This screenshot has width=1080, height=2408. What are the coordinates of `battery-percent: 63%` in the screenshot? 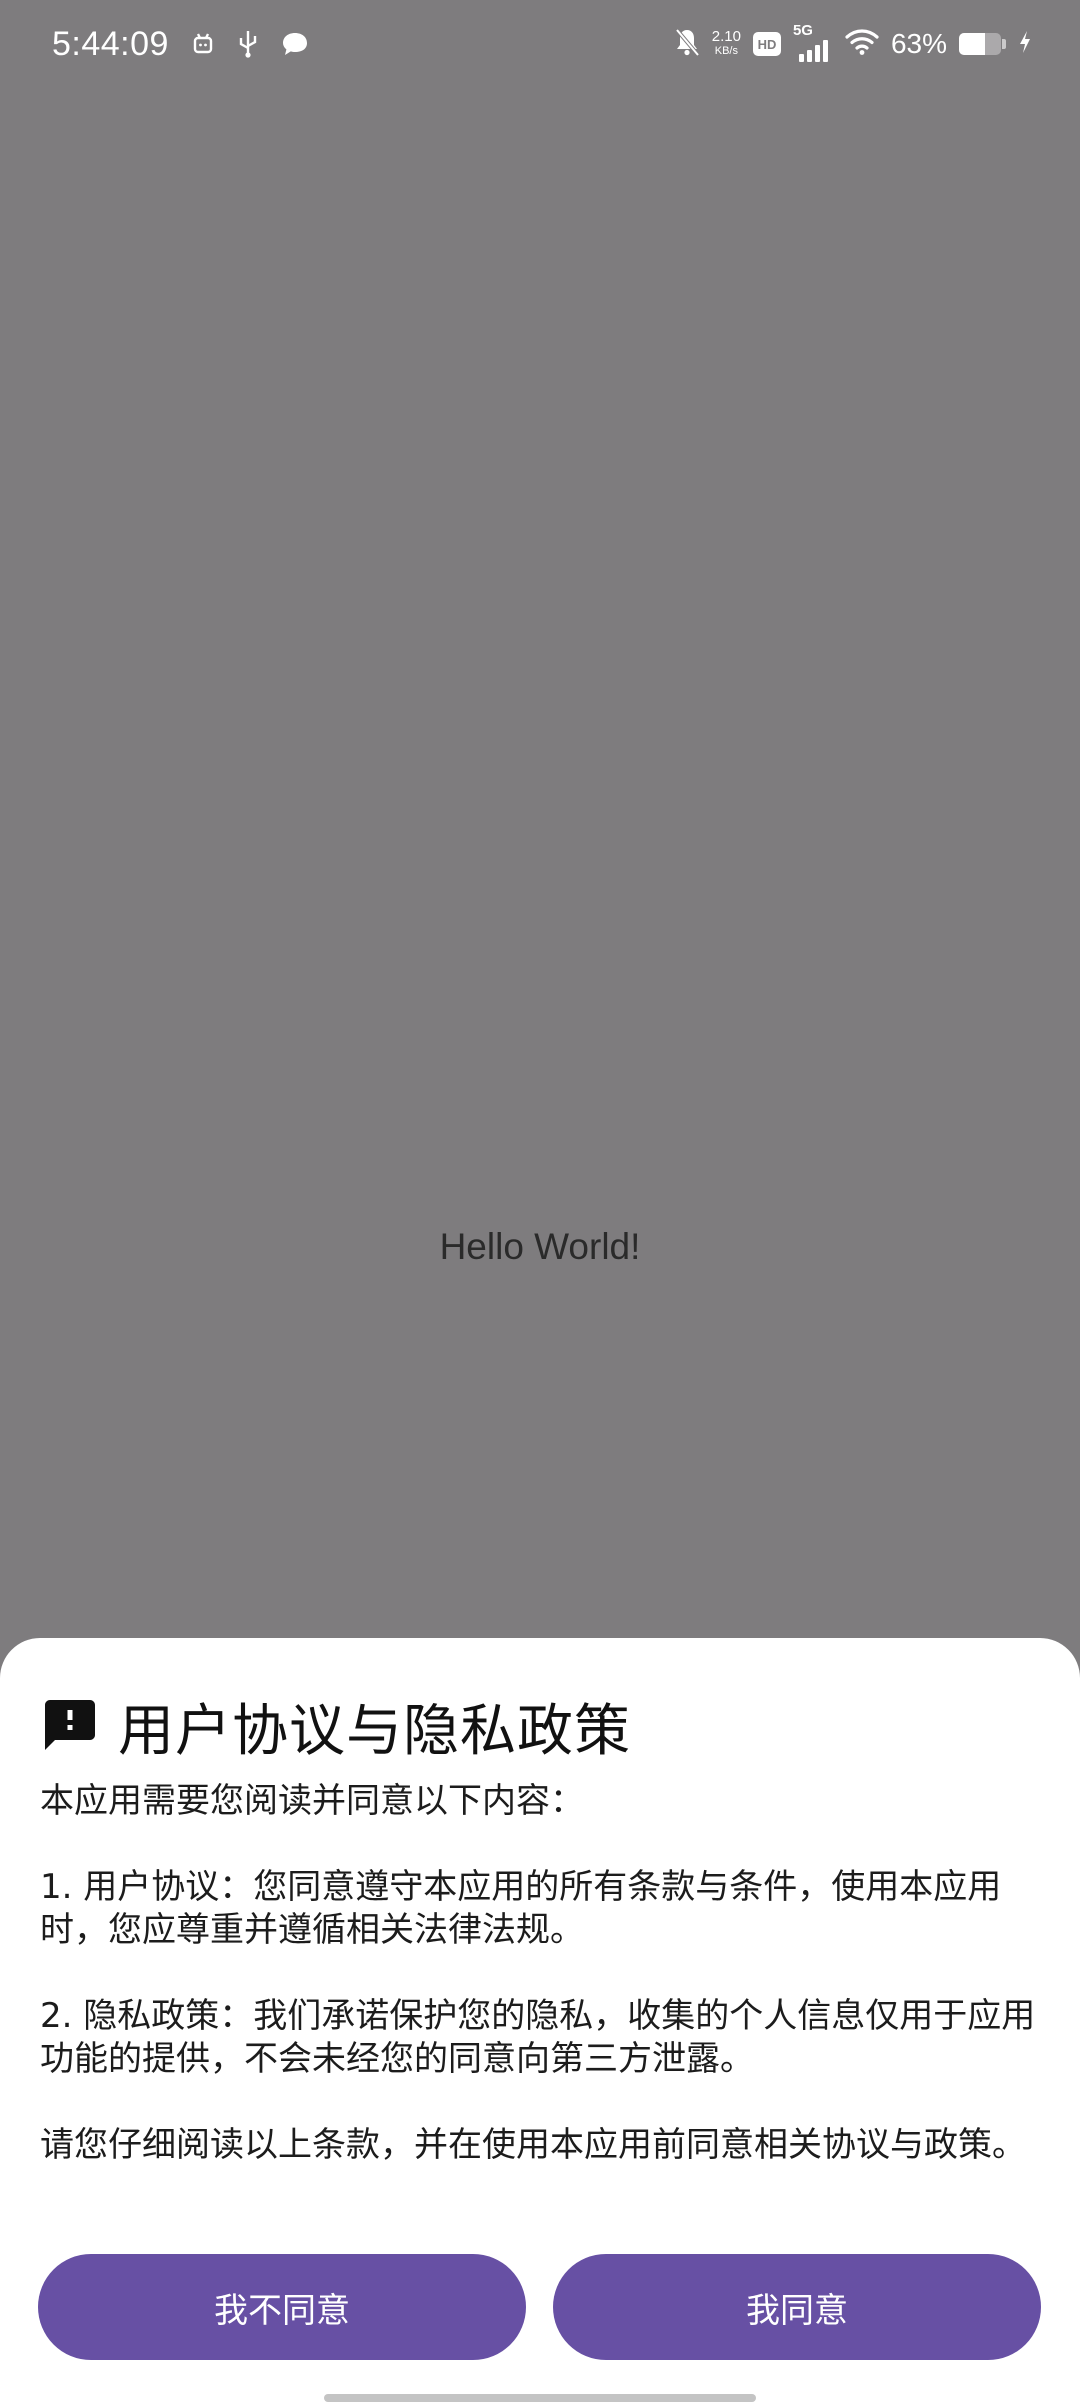 It's located at (918, 43).